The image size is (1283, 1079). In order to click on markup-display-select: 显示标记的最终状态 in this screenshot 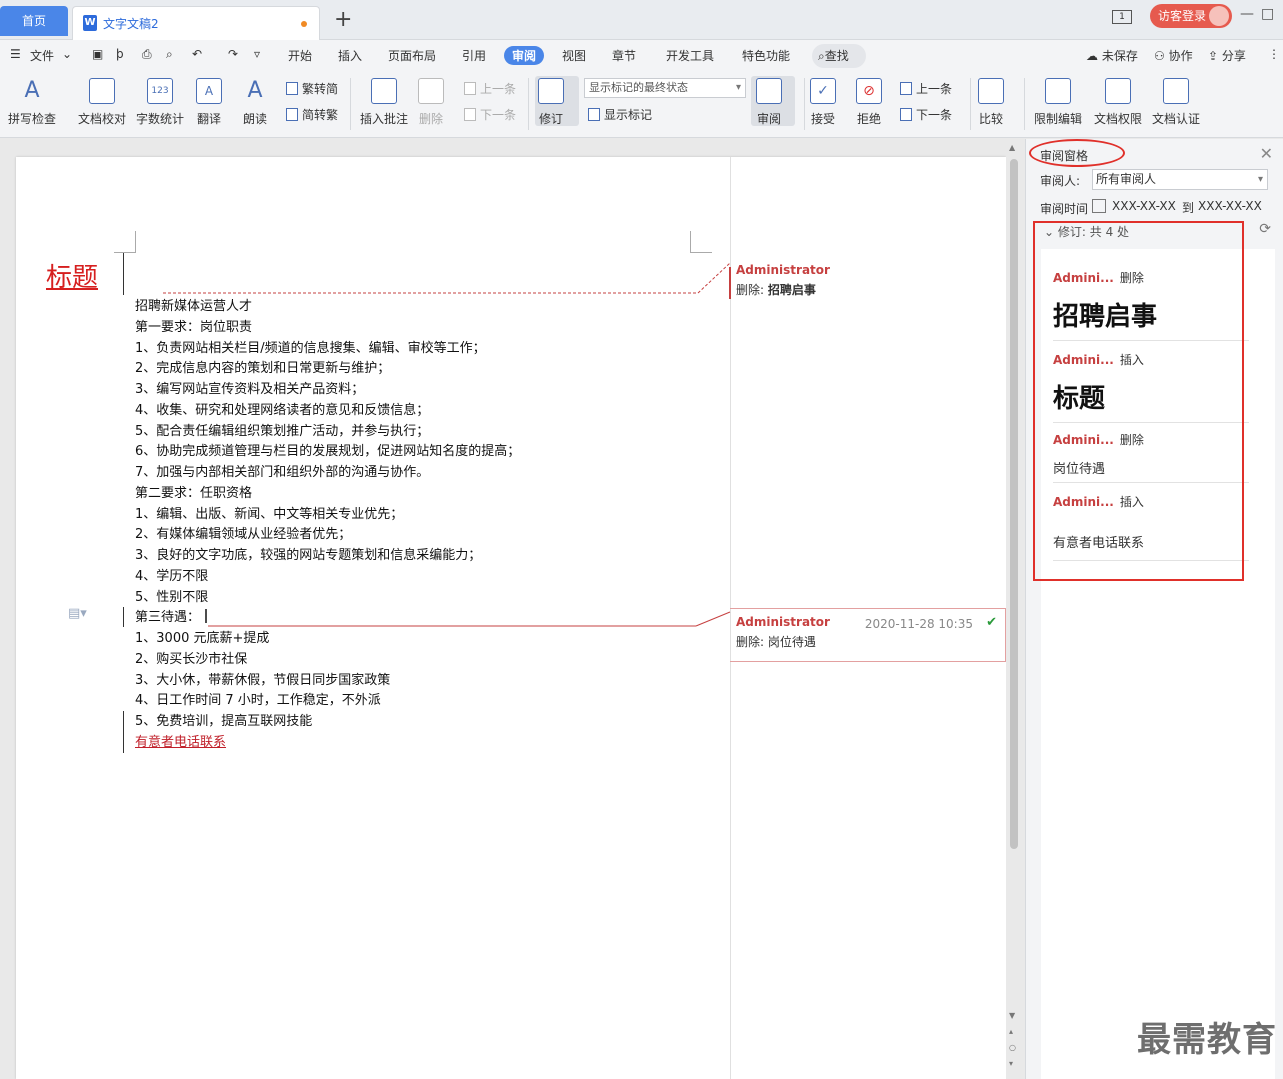, I will do `click(665, 88)`.